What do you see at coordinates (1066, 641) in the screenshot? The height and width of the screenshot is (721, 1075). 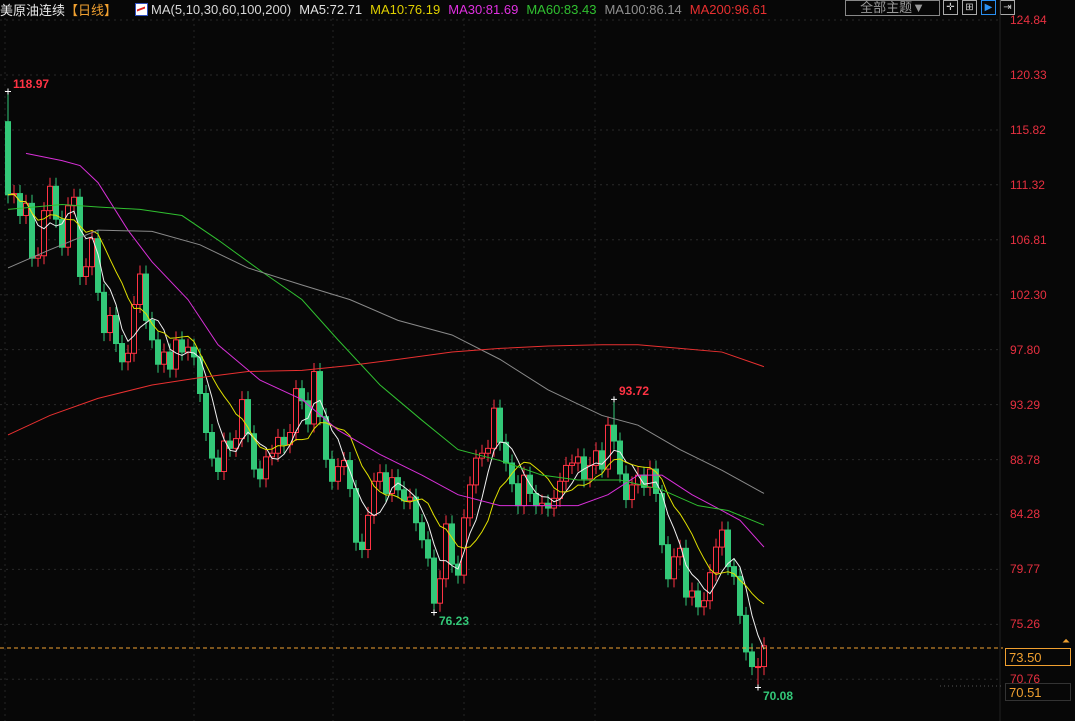 I see `scroll-up-icon: ⏶` at bounding box center [1066, 641].